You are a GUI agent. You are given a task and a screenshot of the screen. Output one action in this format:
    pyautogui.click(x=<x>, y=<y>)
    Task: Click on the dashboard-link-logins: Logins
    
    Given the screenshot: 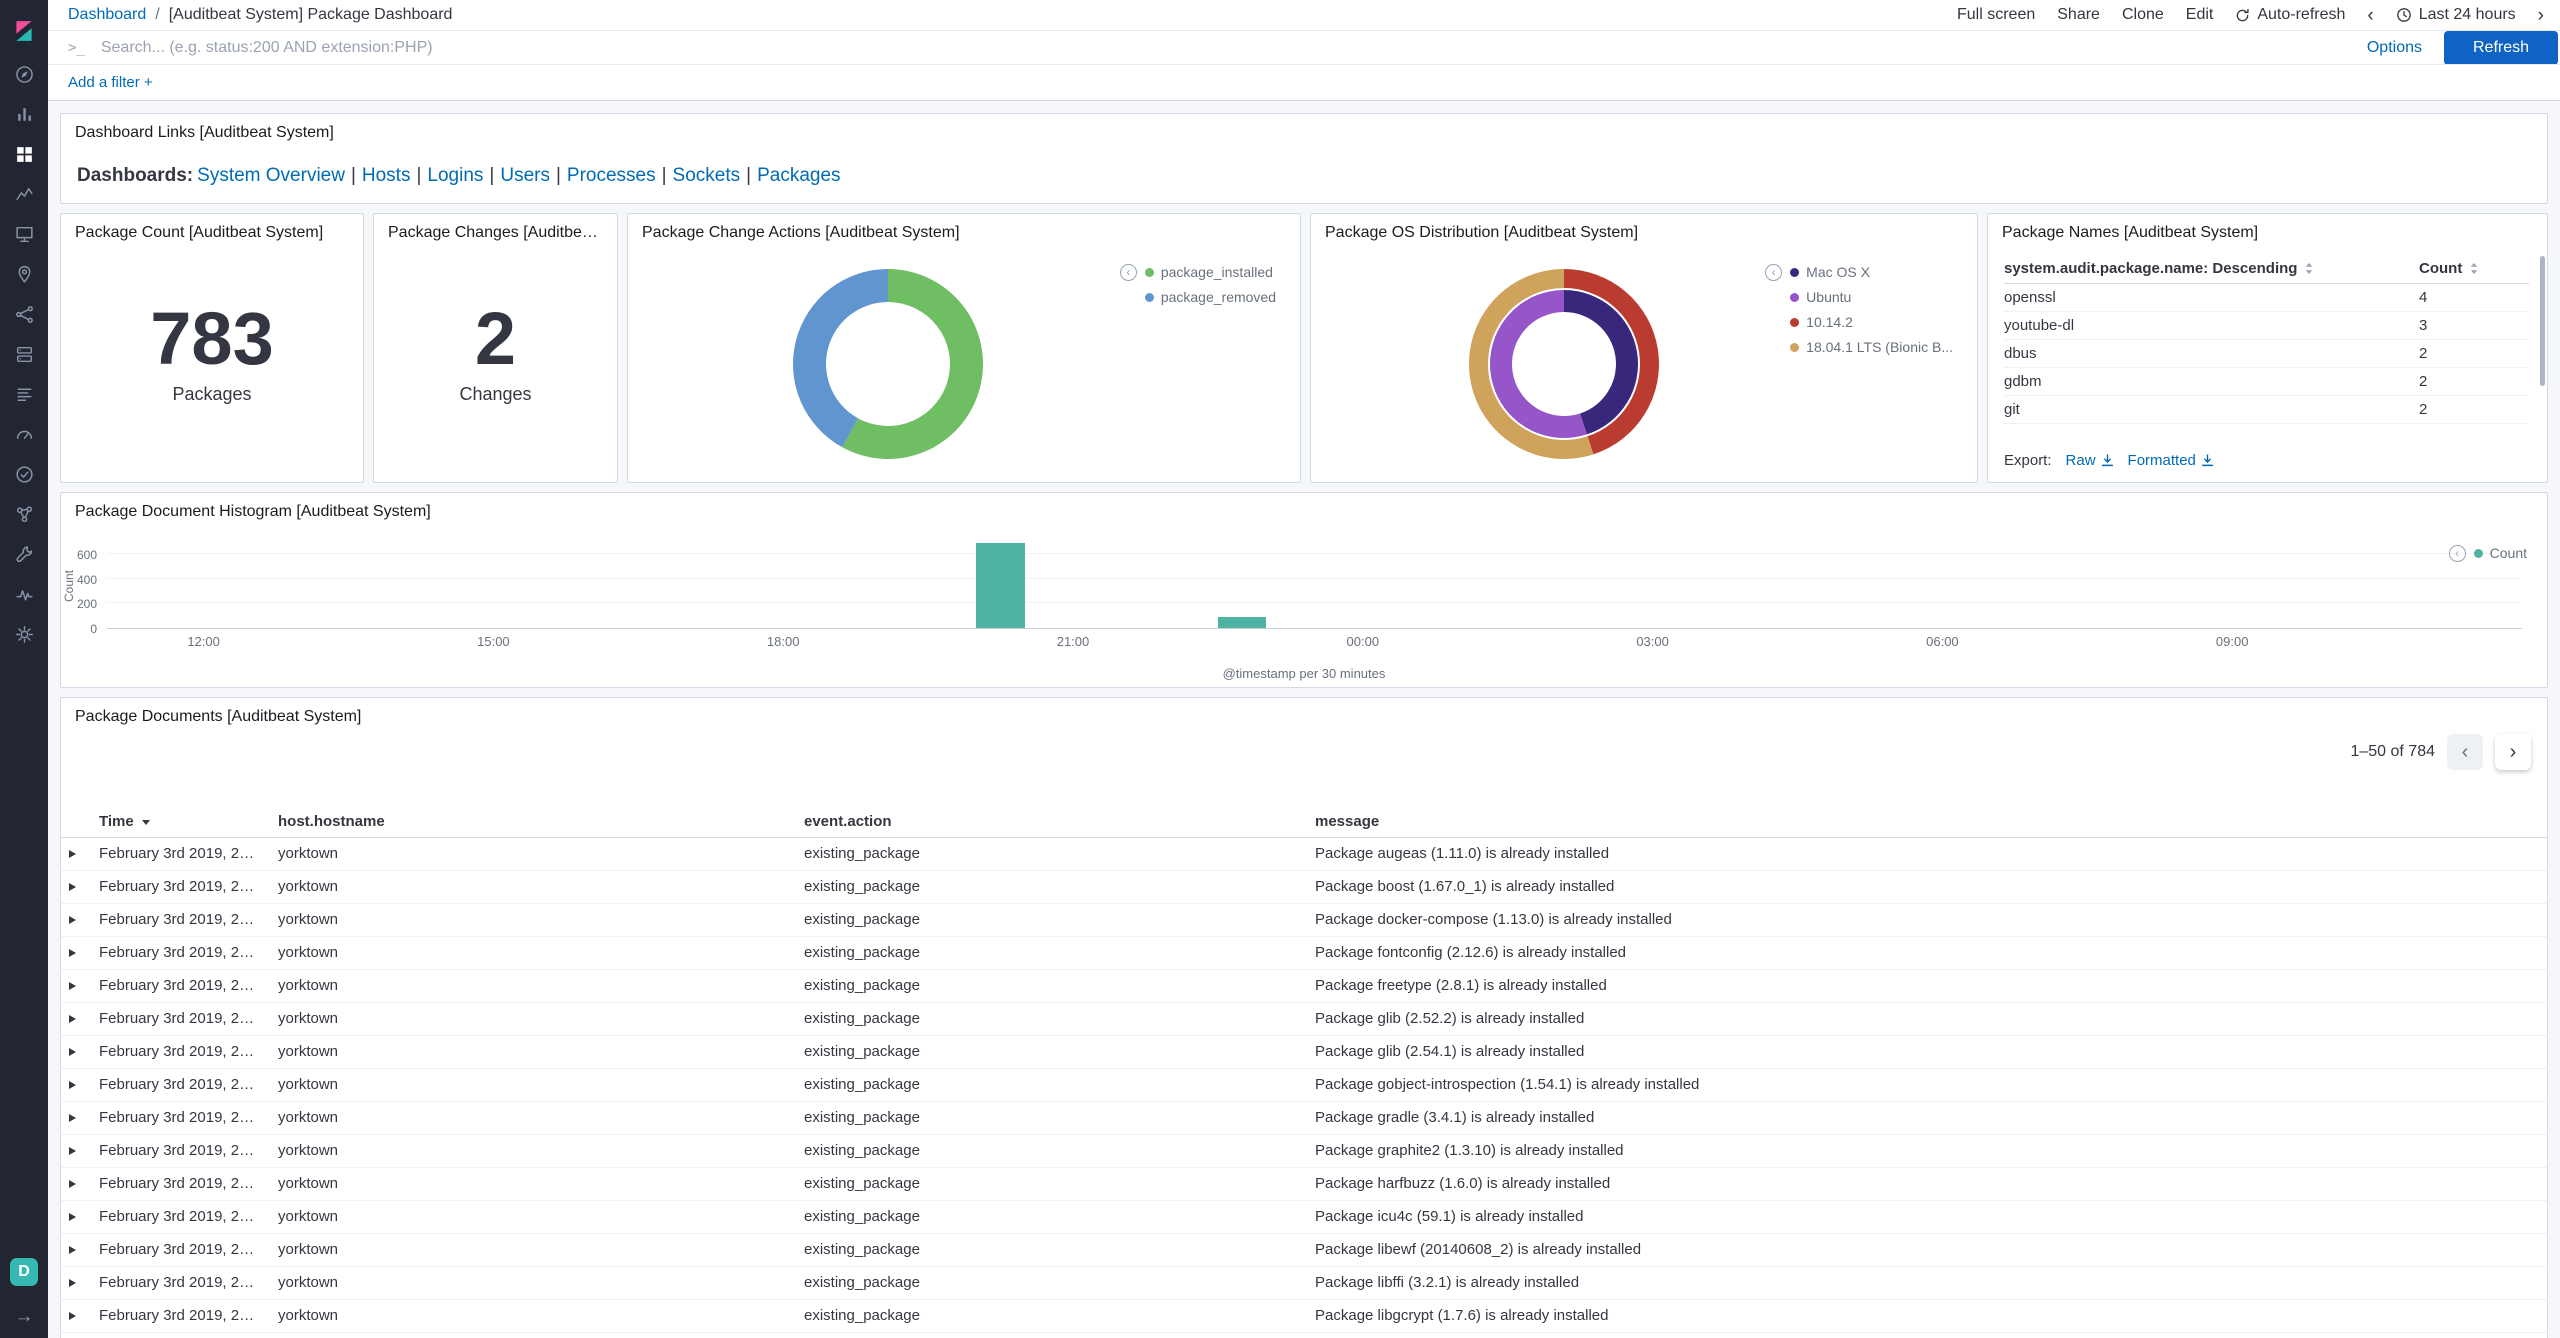 What is the action you would take?
    pyautogui.click(x=455, y=175)
    